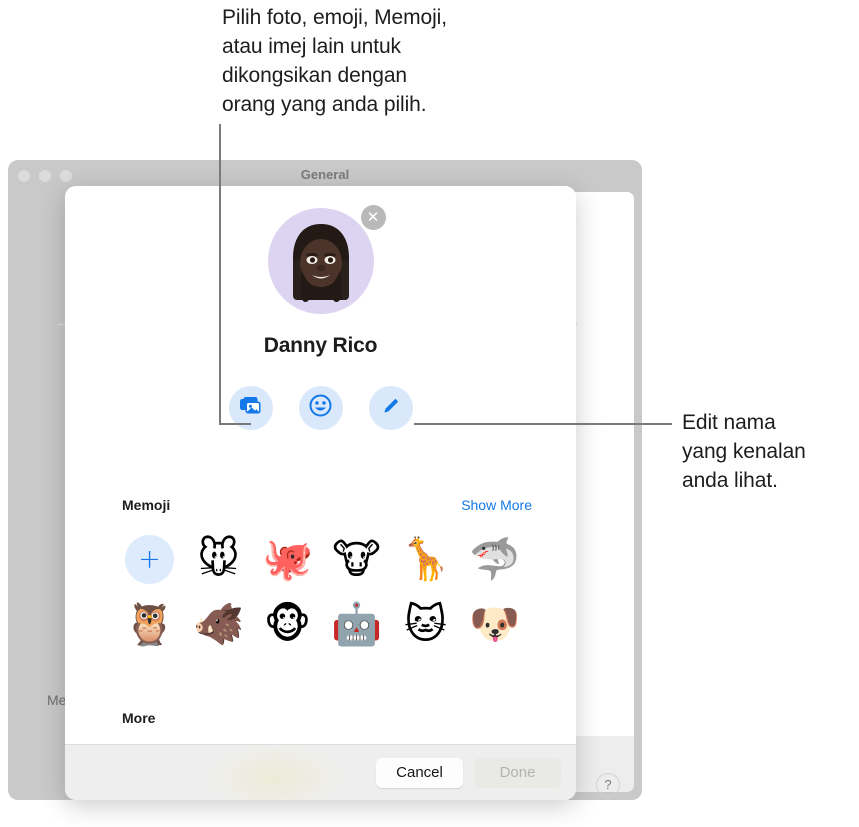 This screenshot has width=859, height=827. What do you see at coordinates (608, 785) in the screenshot?
I see `help-button: ?` at bounding box center [608, 785].